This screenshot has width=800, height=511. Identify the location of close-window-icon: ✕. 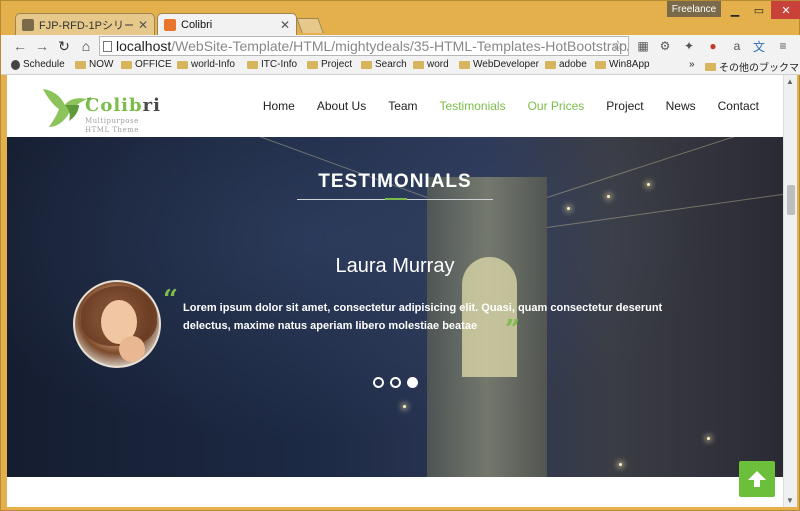
(785, 10).